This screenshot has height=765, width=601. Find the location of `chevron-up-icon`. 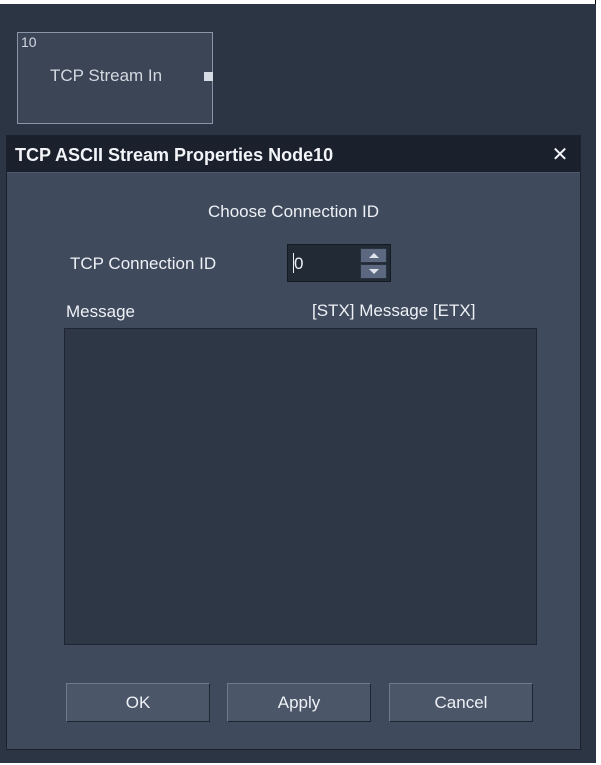

chevron-up-icon is located at coordinates (374, 255).